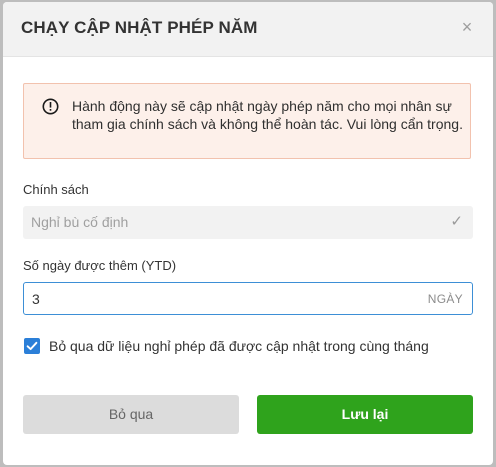 The height and width of the screenshot is (467, 496). I want to click on dialog-title: CHẠY CẬP NHẬT PHÉP NĂM, so click(139, 27).